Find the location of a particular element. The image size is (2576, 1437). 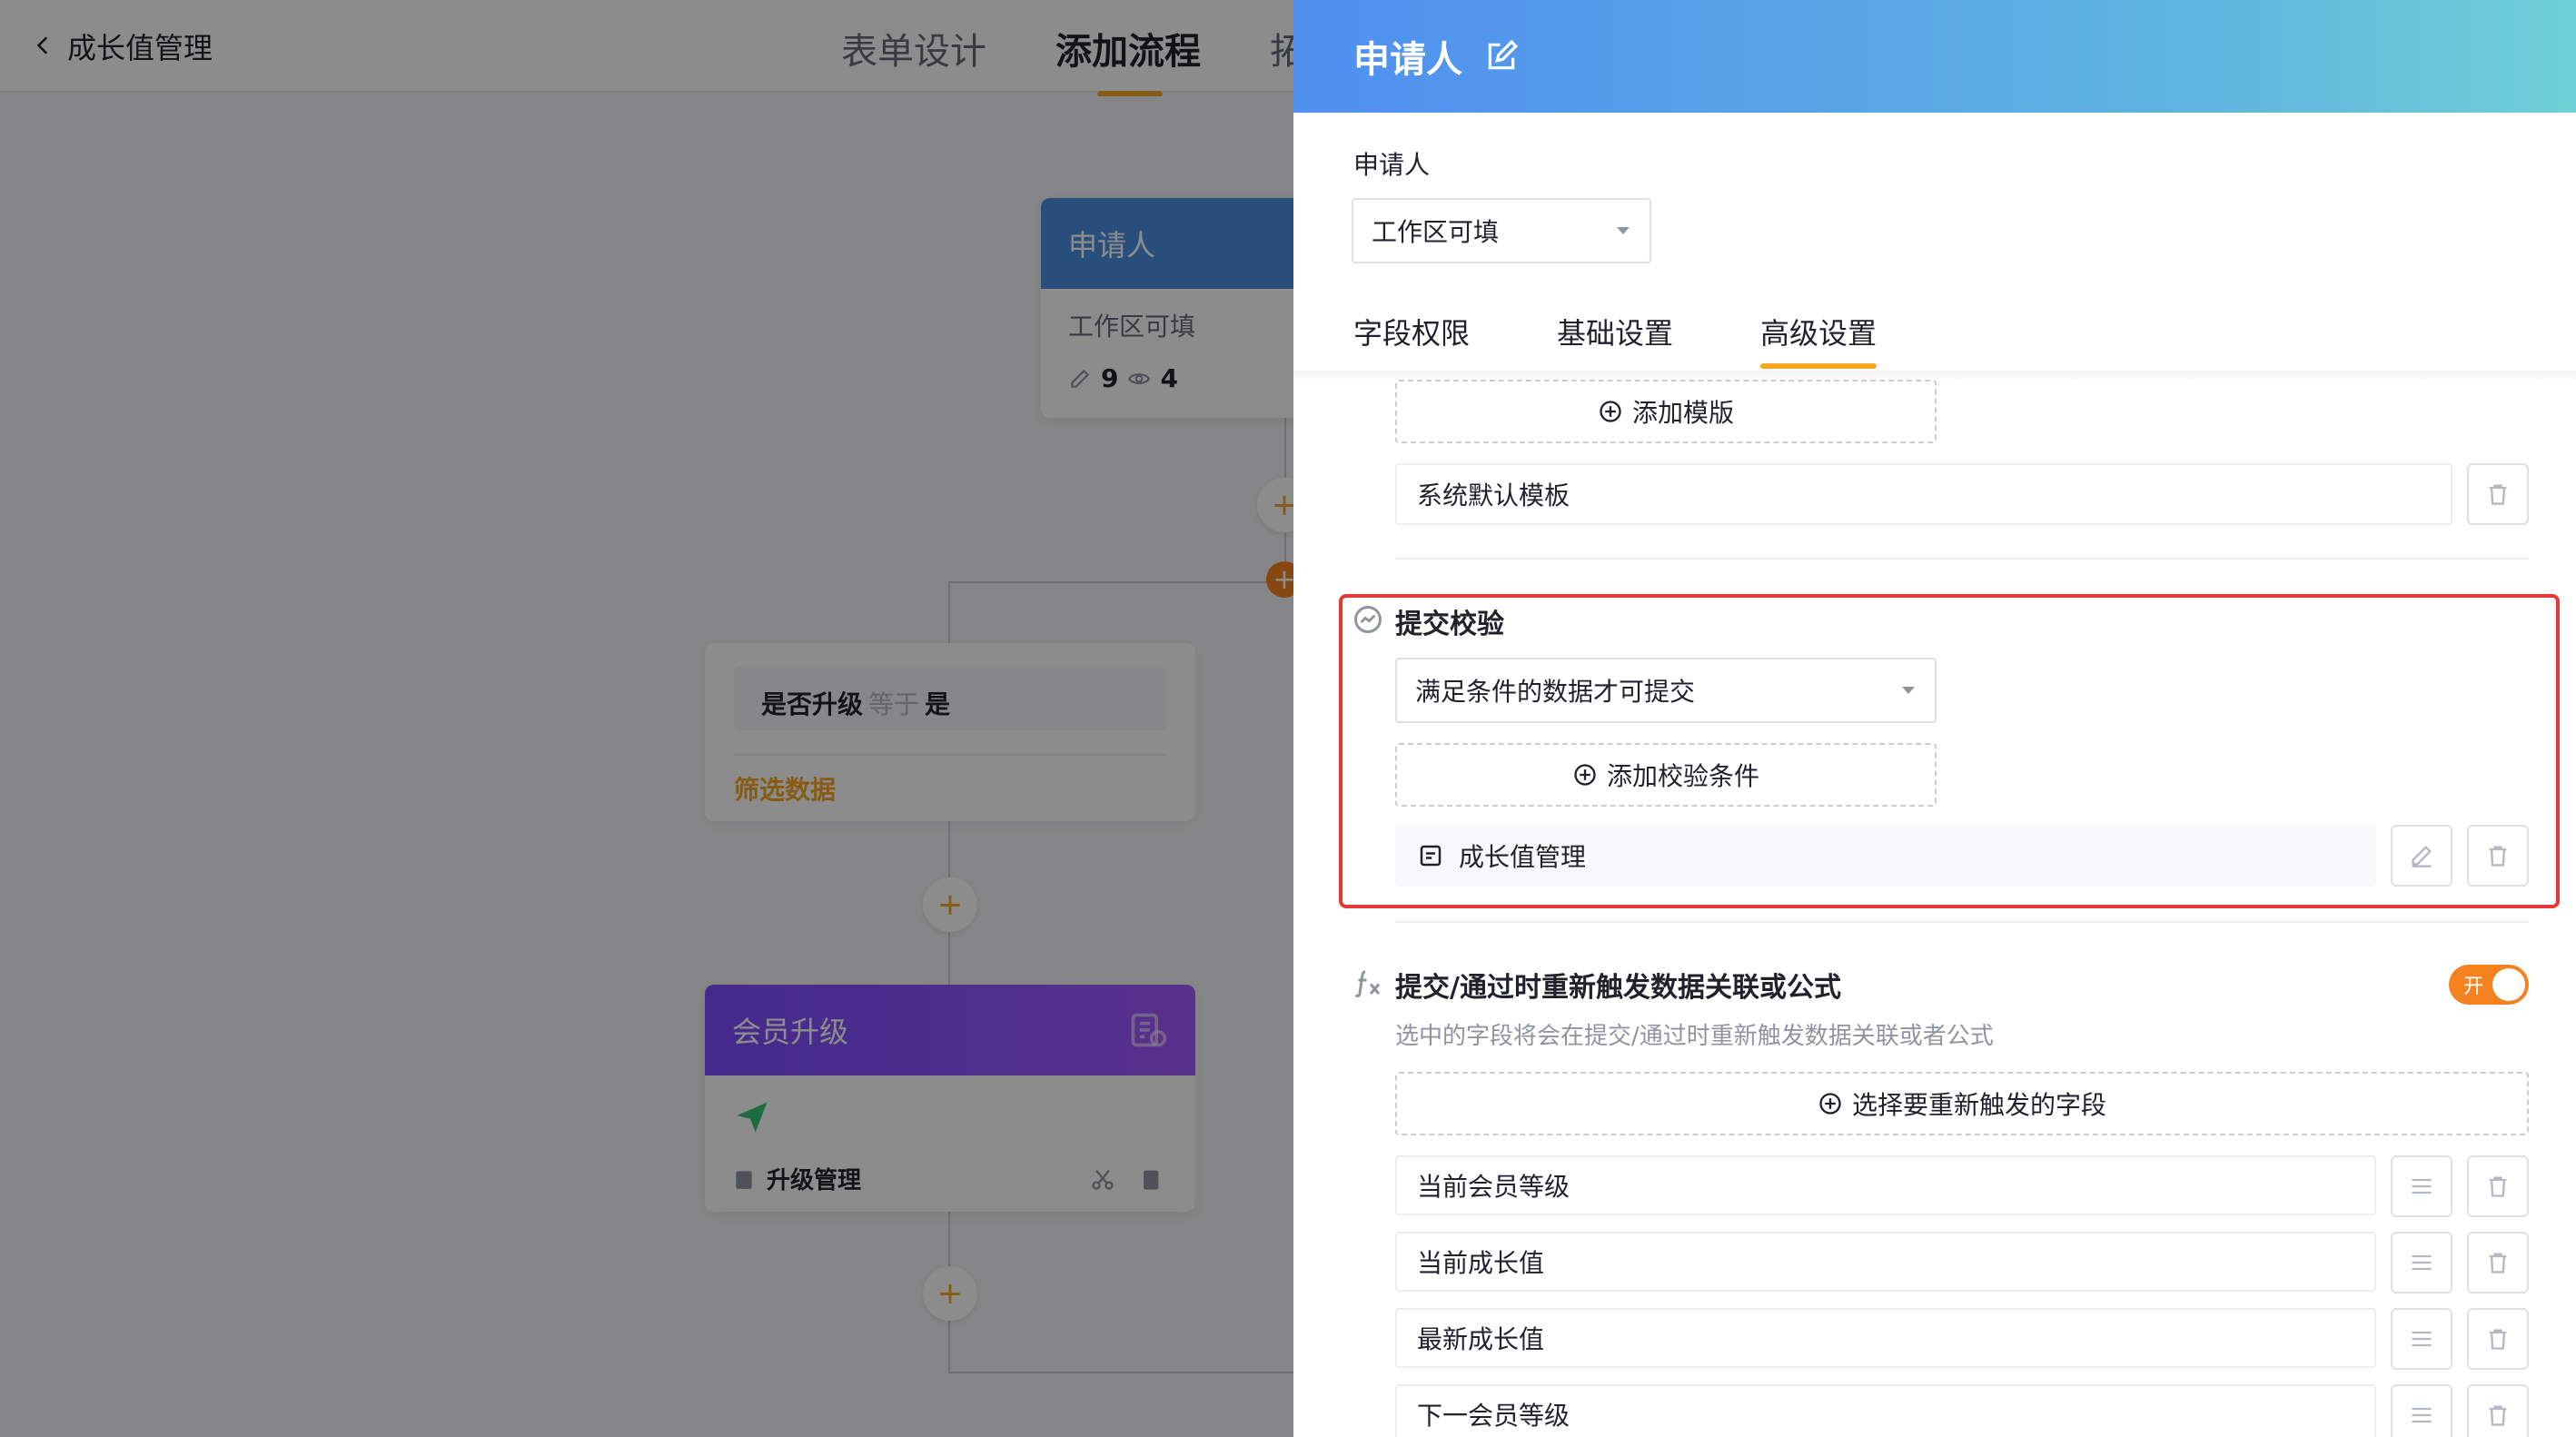

field-label: 最新成长值 is located at coordinates (1481, 1339).